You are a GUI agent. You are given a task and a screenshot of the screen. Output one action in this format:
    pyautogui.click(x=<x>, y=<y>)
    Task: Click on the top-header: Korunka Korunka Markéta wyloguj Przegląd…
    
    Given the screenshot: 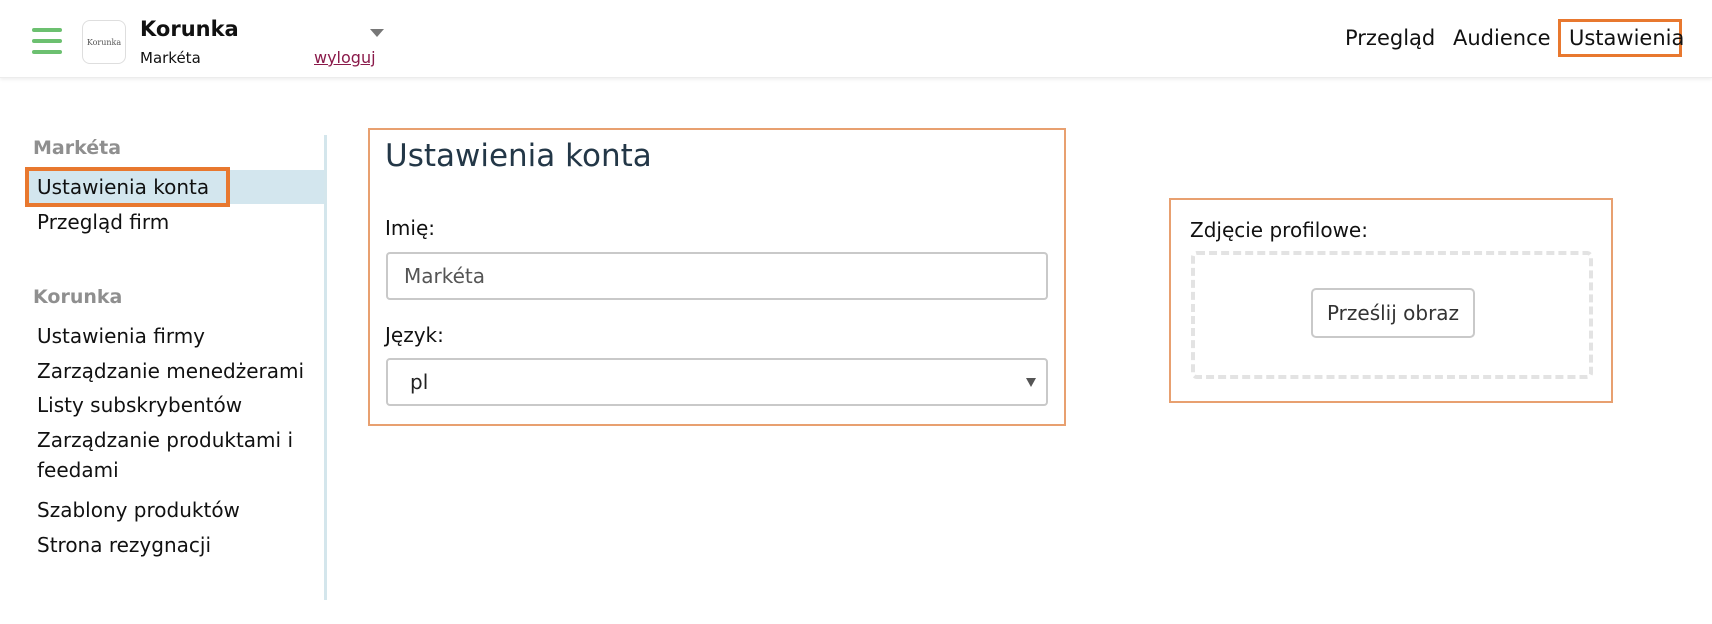 What is the action you would take?
    pyautogui.click(x=856, y=39)
    